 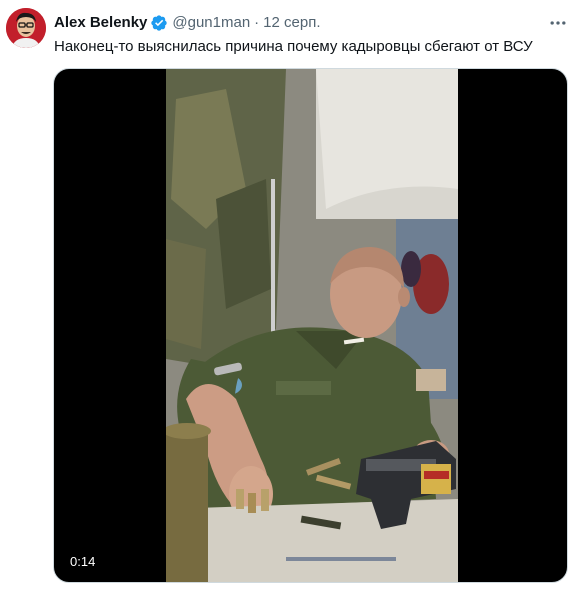 What do you see at coordinates (83, 562) in the screenshot?
I see `video-duration: 0:14` at bounding box center [83, 562].